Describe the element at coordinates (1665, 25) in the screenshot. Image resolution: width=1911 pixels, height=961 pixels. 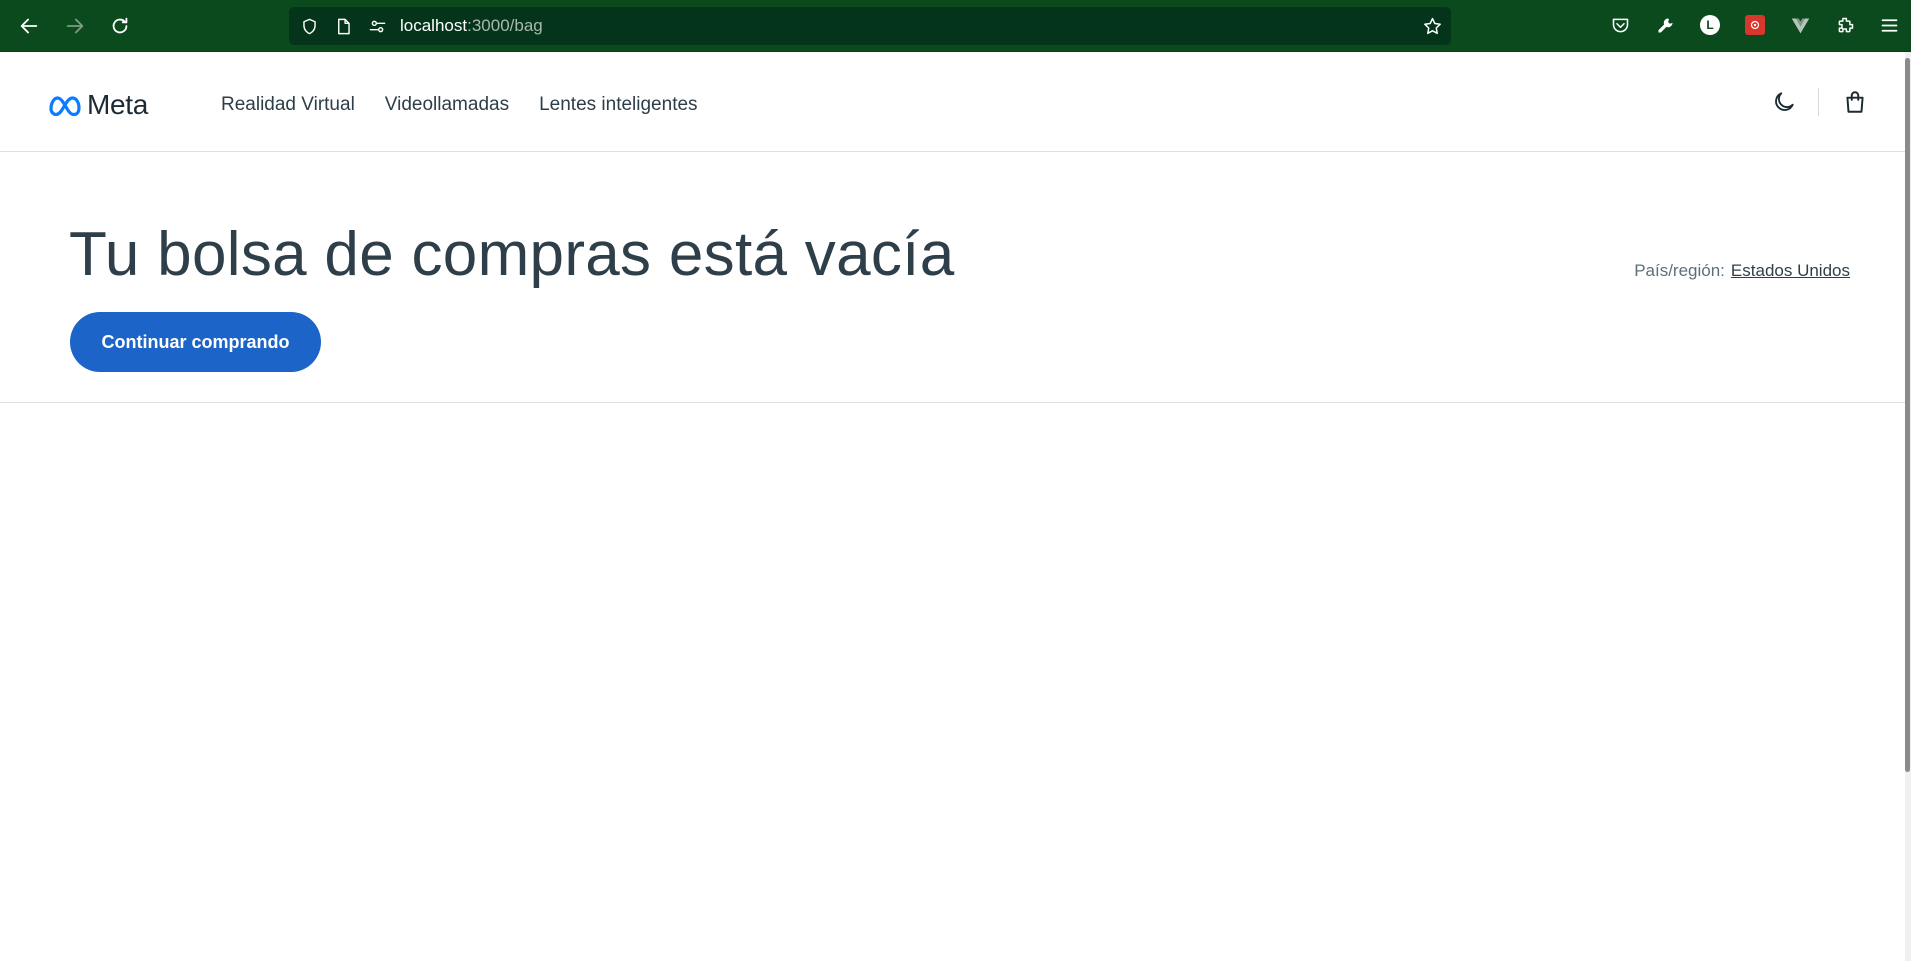
I see `wrench-icon` at that location.